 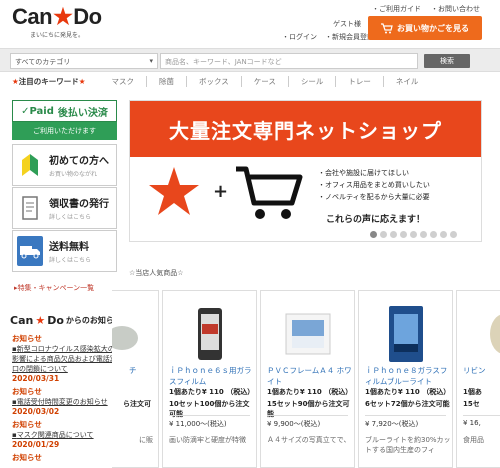 What do you see at coordinates (406, 81) in the screenshot?
I see `keyword-link: ネイル` at bounding box center [406, 81].